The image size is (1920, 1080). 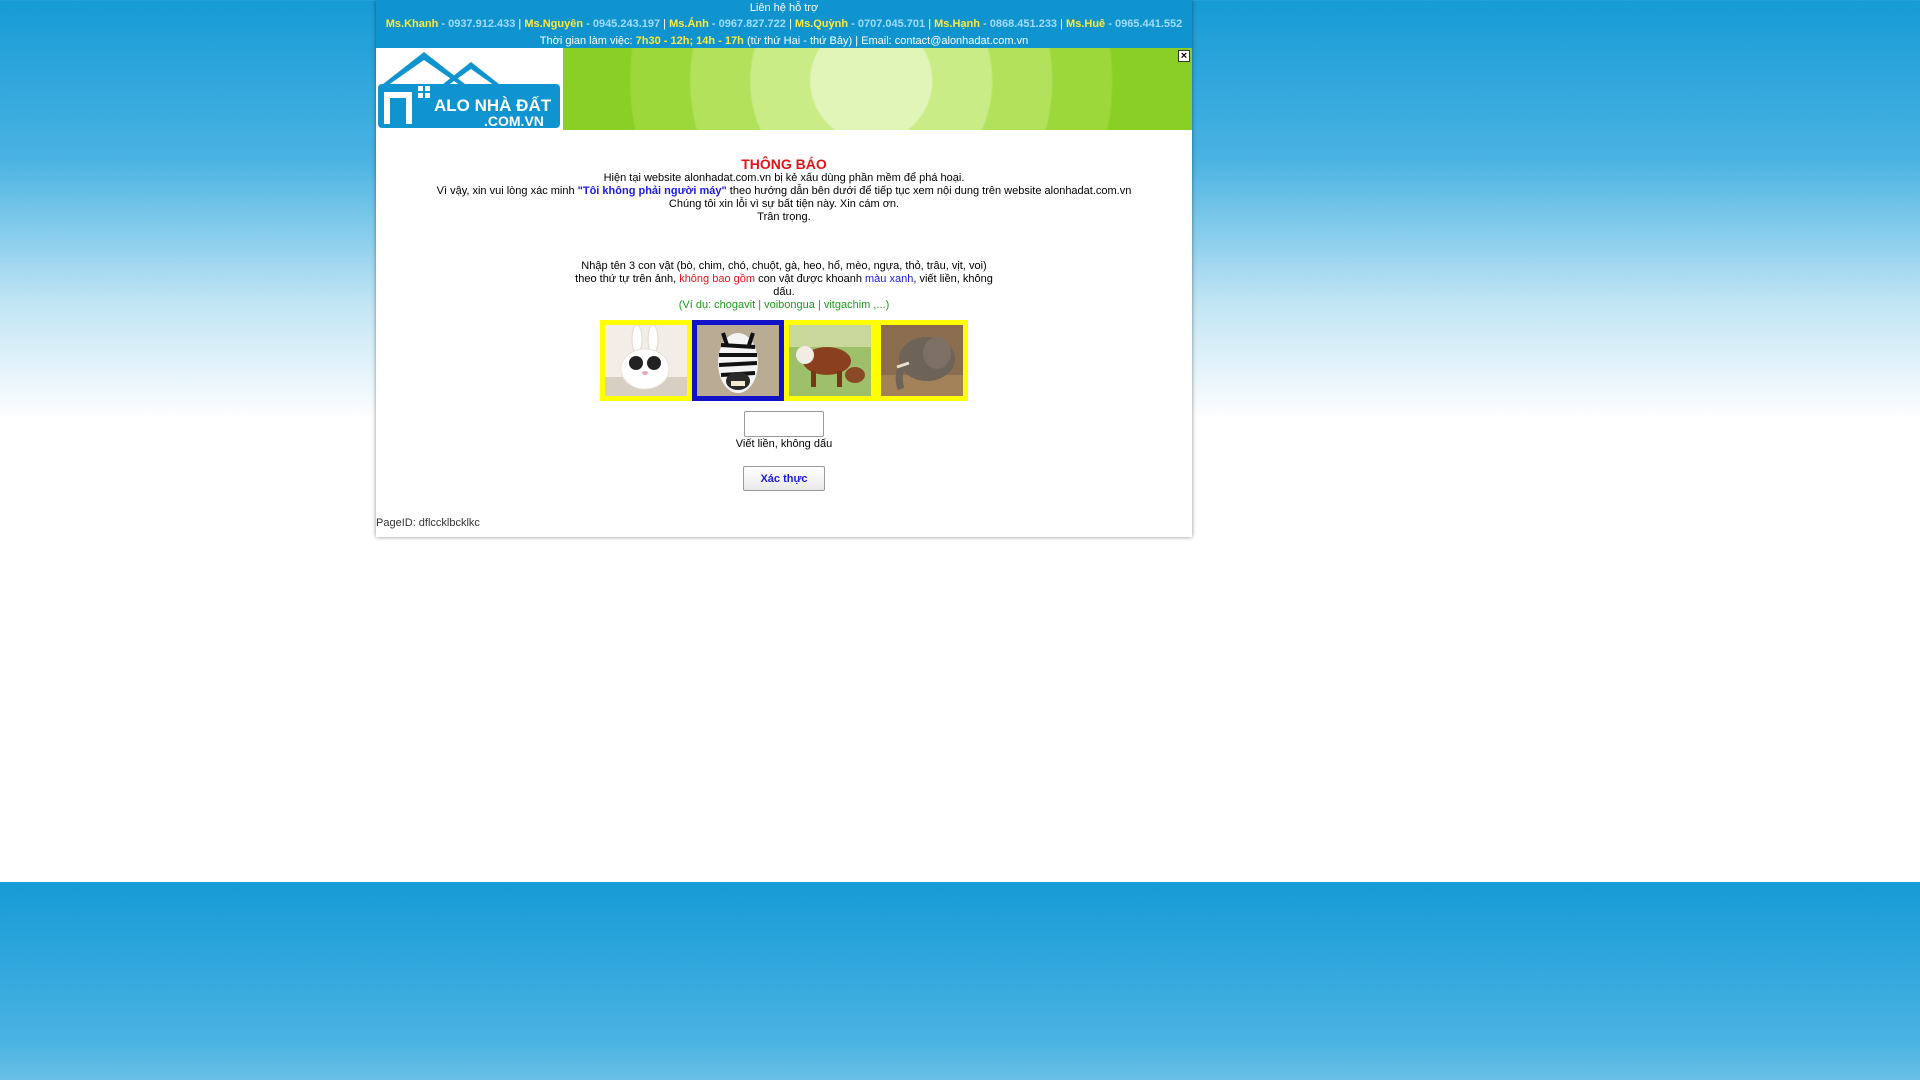 I want to click on contact-phone: 0707.045.701, so click(x=891, y=24).